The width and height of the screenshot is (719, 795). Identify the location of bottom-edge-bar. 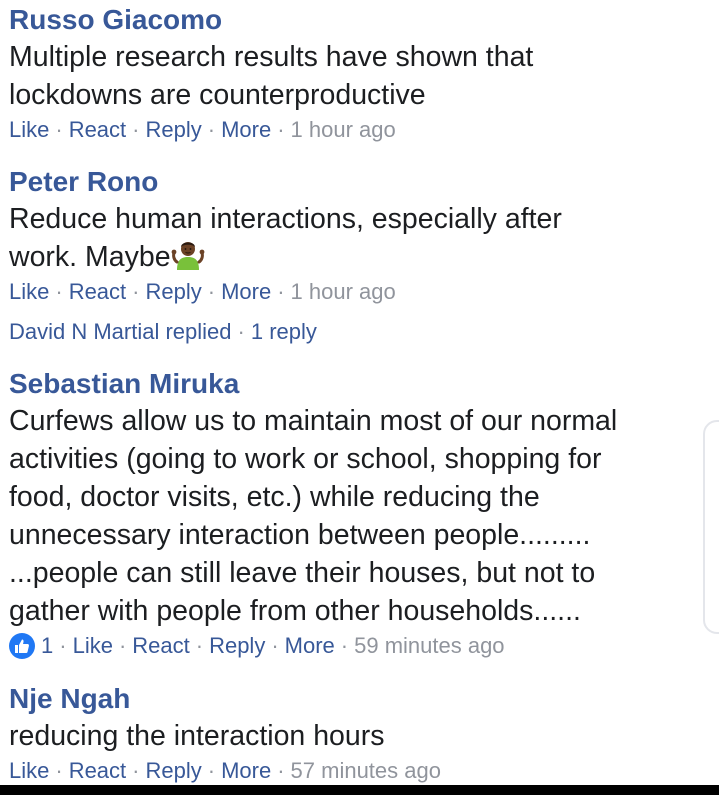
(359, 790).